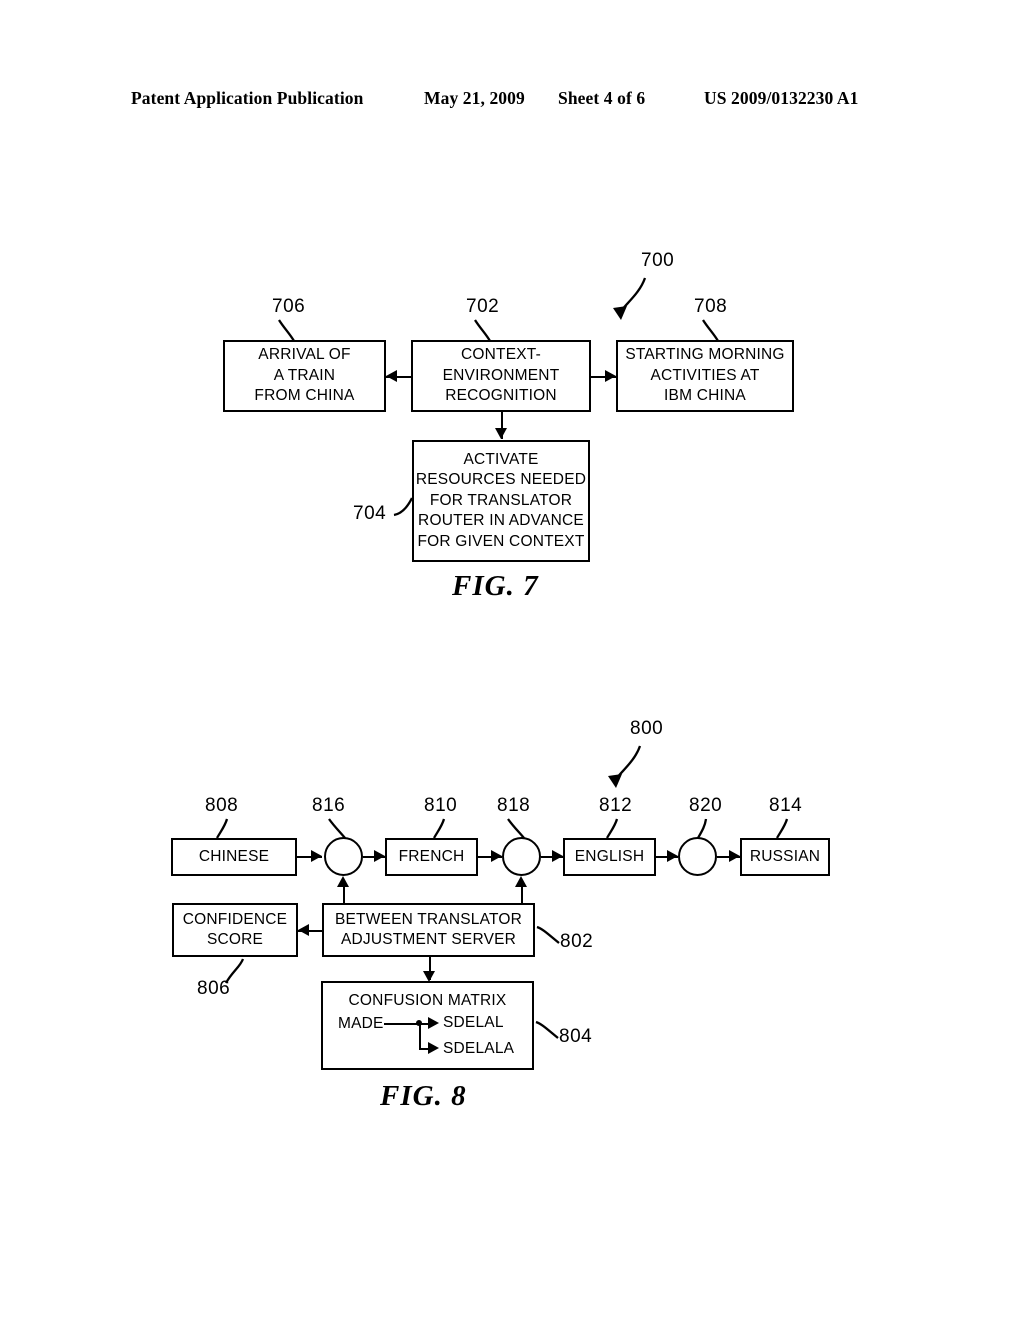 The width and height of the screenshot is (1024, 1320). What do you see at coordinates (501, 459) in the screenshot?
I see `box-704-line-1: ACTIVATE` at bounding box center [501, 459].